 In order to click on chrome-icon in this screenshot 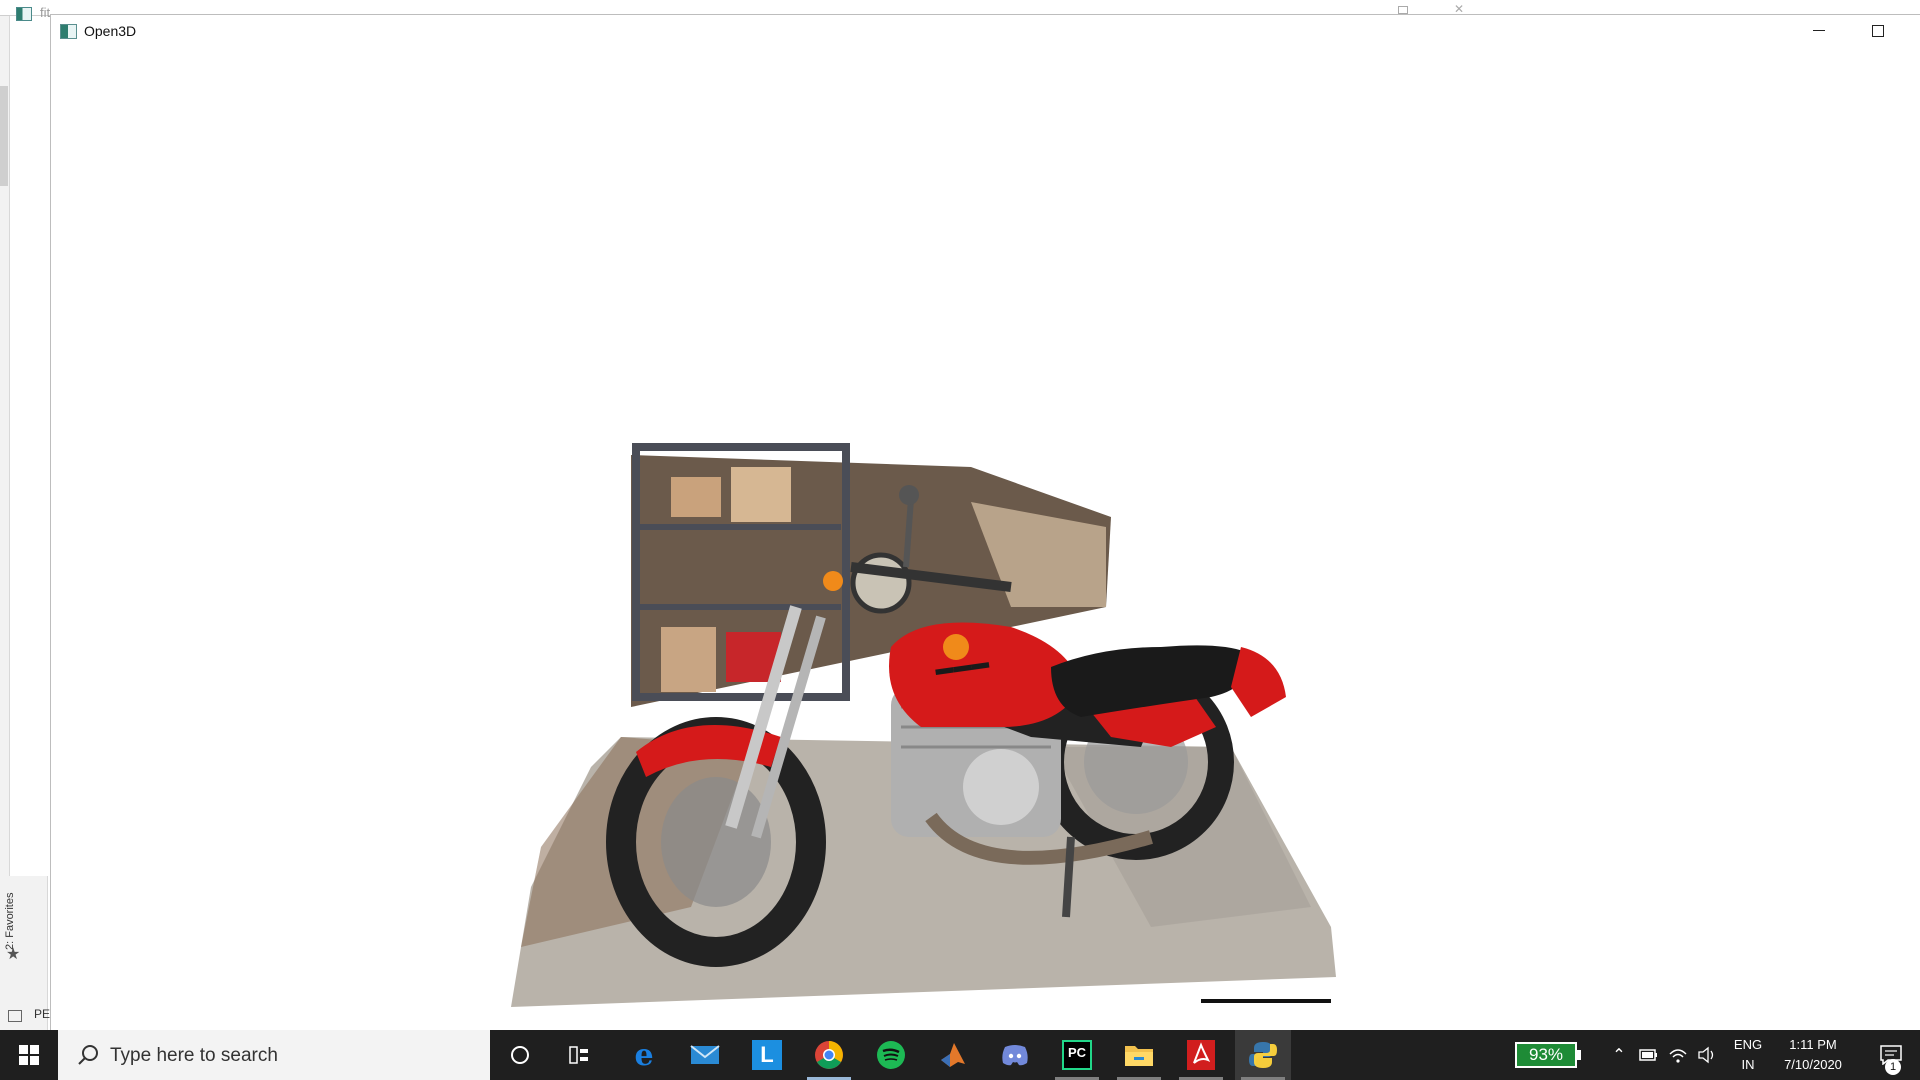, I will do `click(829, 1055)`.